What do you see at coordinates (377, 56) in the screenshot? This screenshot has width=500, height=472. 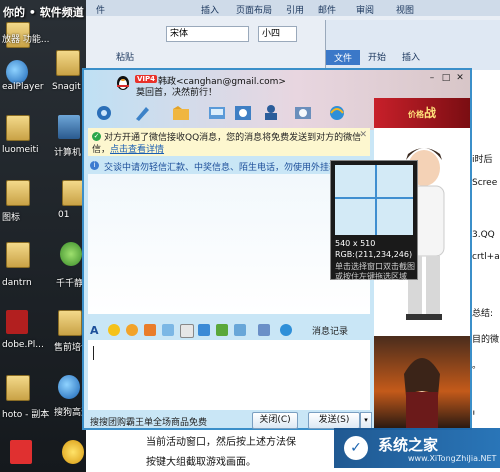 I see `word2-tab-home: 开始` at bounding box center [377, 56].